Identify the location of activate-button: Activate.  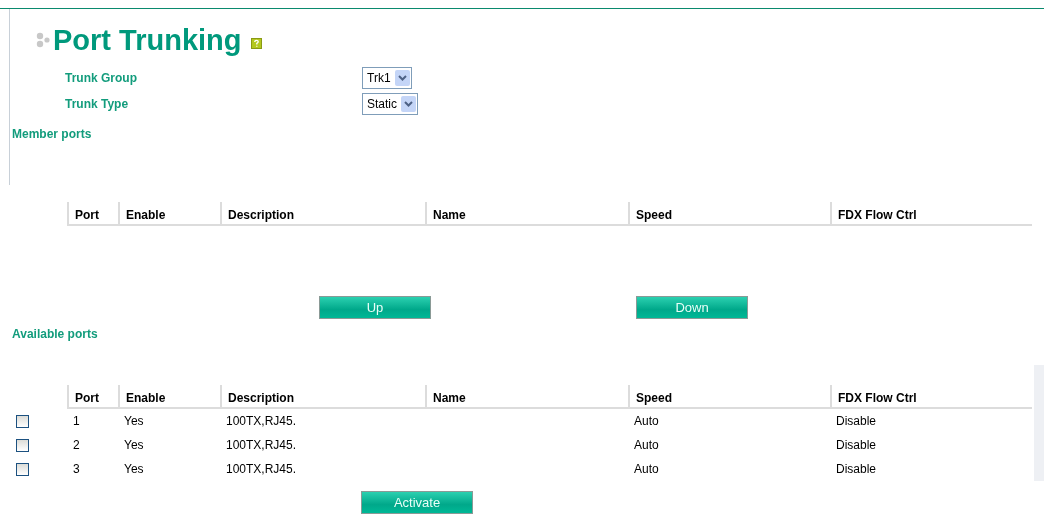
(417, 502).